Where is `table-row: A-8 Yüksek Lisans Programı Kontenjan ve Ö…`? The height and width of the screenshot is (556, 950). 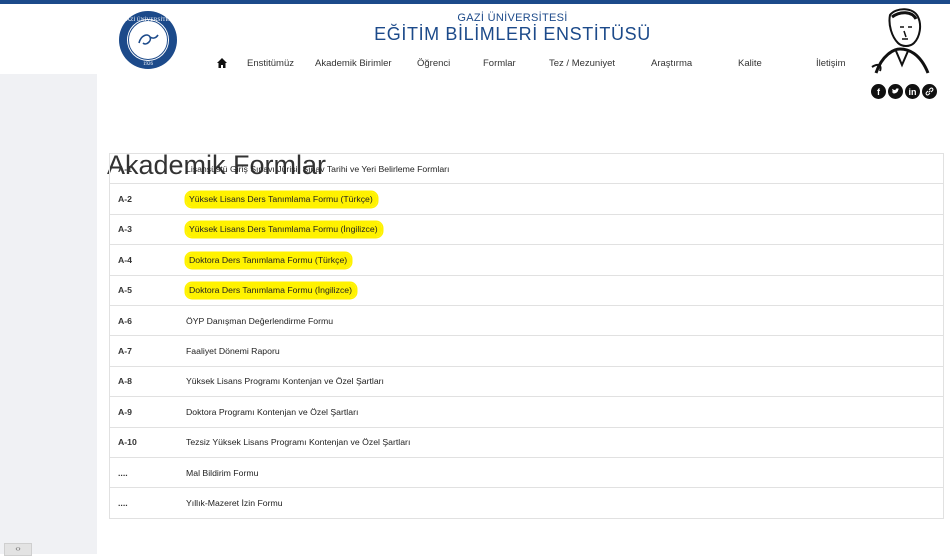 table-row: A-8 Yüksek Lisans Programı Kontenjan ve Ö… is located at coordinates (526, 381).